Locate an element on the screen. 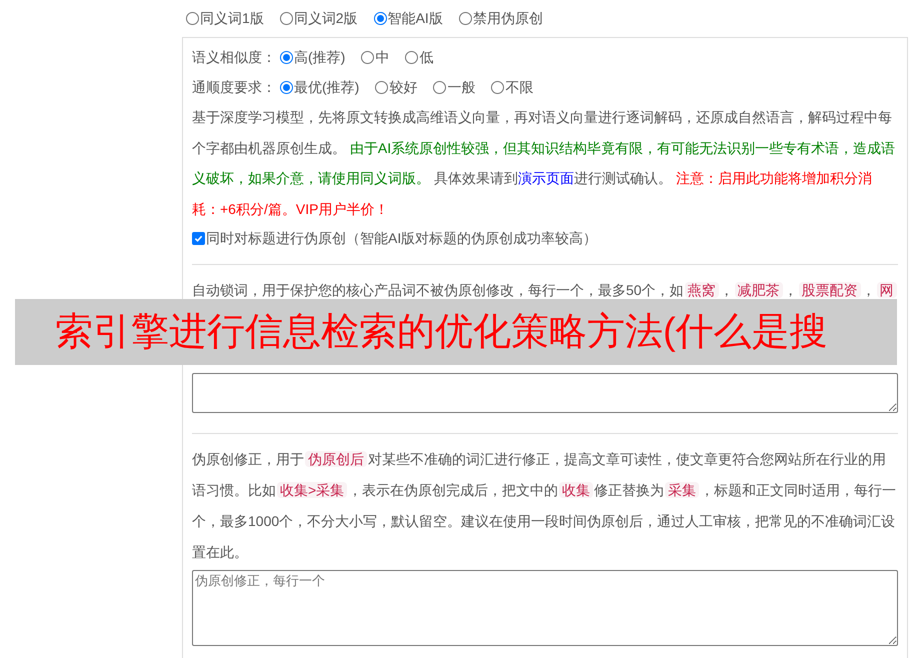 This screenshot has height=658, width=911. correction-field: 伪原创修正，每行一个 is located at coordinates (545, 608).